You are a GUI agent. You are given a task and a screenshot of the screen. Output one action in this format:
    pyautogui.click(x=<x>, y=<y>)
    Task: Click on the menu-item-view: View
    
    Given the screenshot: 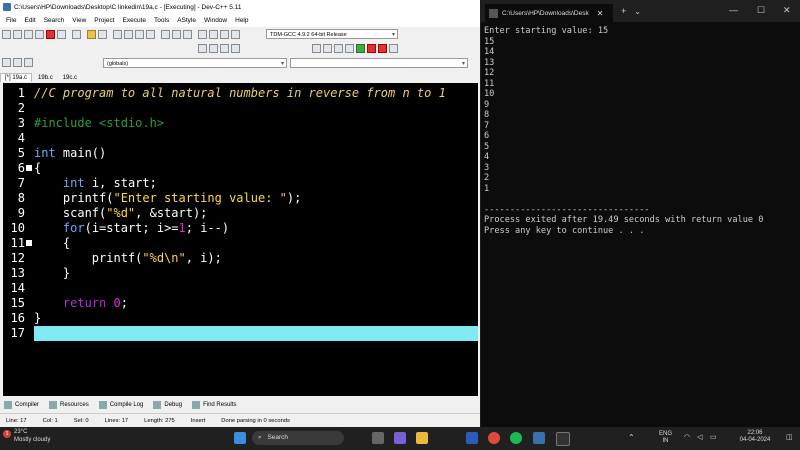 What is the action you would take?
    pyautogui.click(x=79, y=20)
    